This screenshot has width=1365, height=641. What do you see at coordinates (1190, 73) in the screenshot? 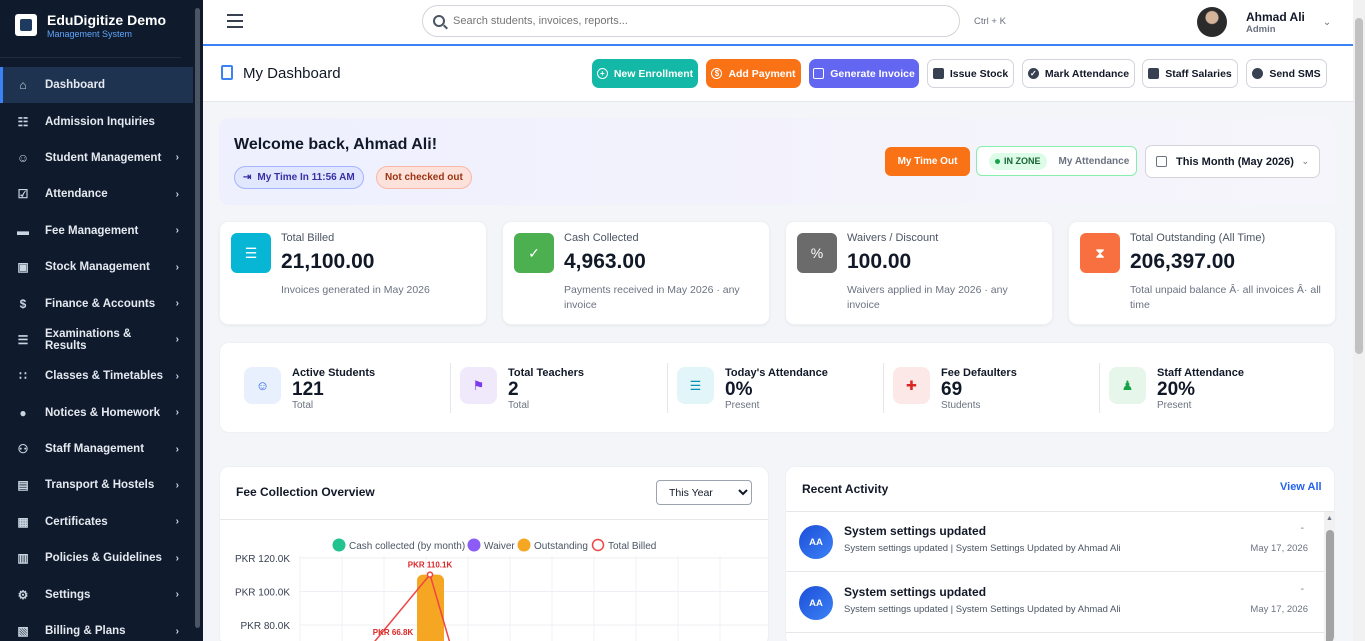
I see `staff-salaries-button: Staff Salaries` at bounding box center [1190, 73].